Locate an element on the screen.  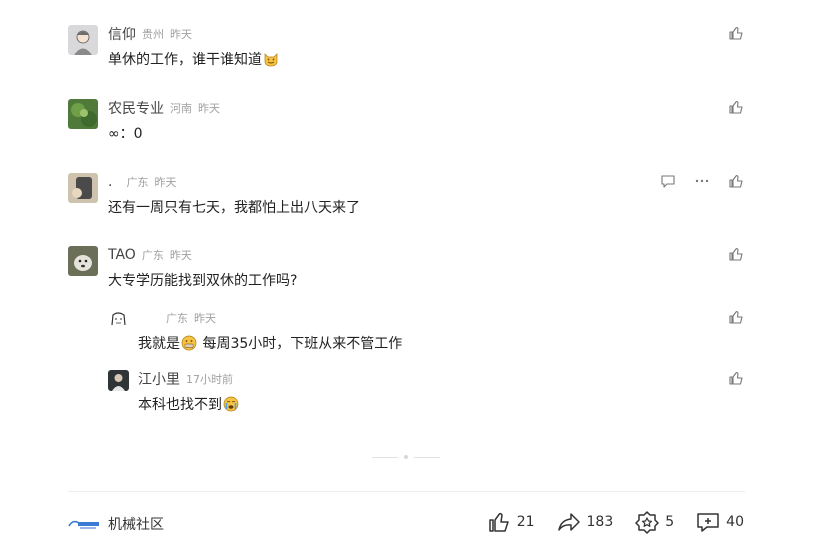
share-button: 183 is located at coordinates (585, 522).